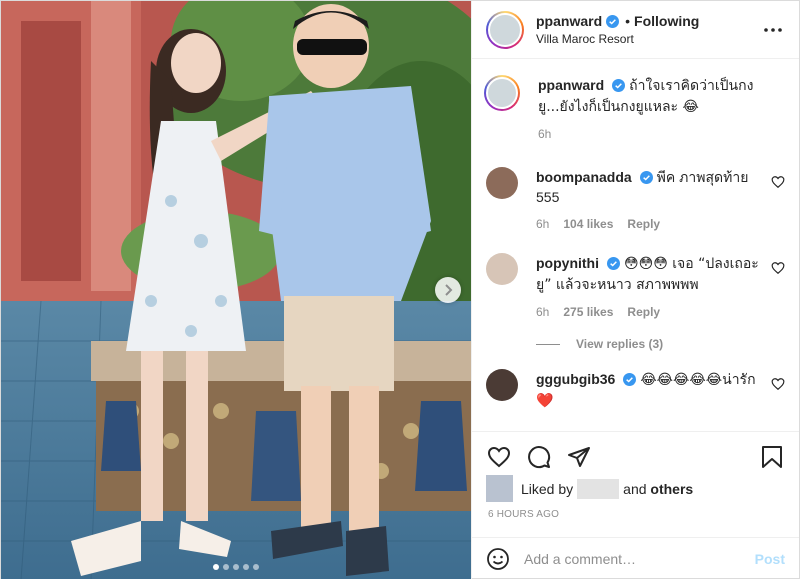 This screenshot has height=579, width=800. I want to click on caption-time: 6h, so click(544, 134).